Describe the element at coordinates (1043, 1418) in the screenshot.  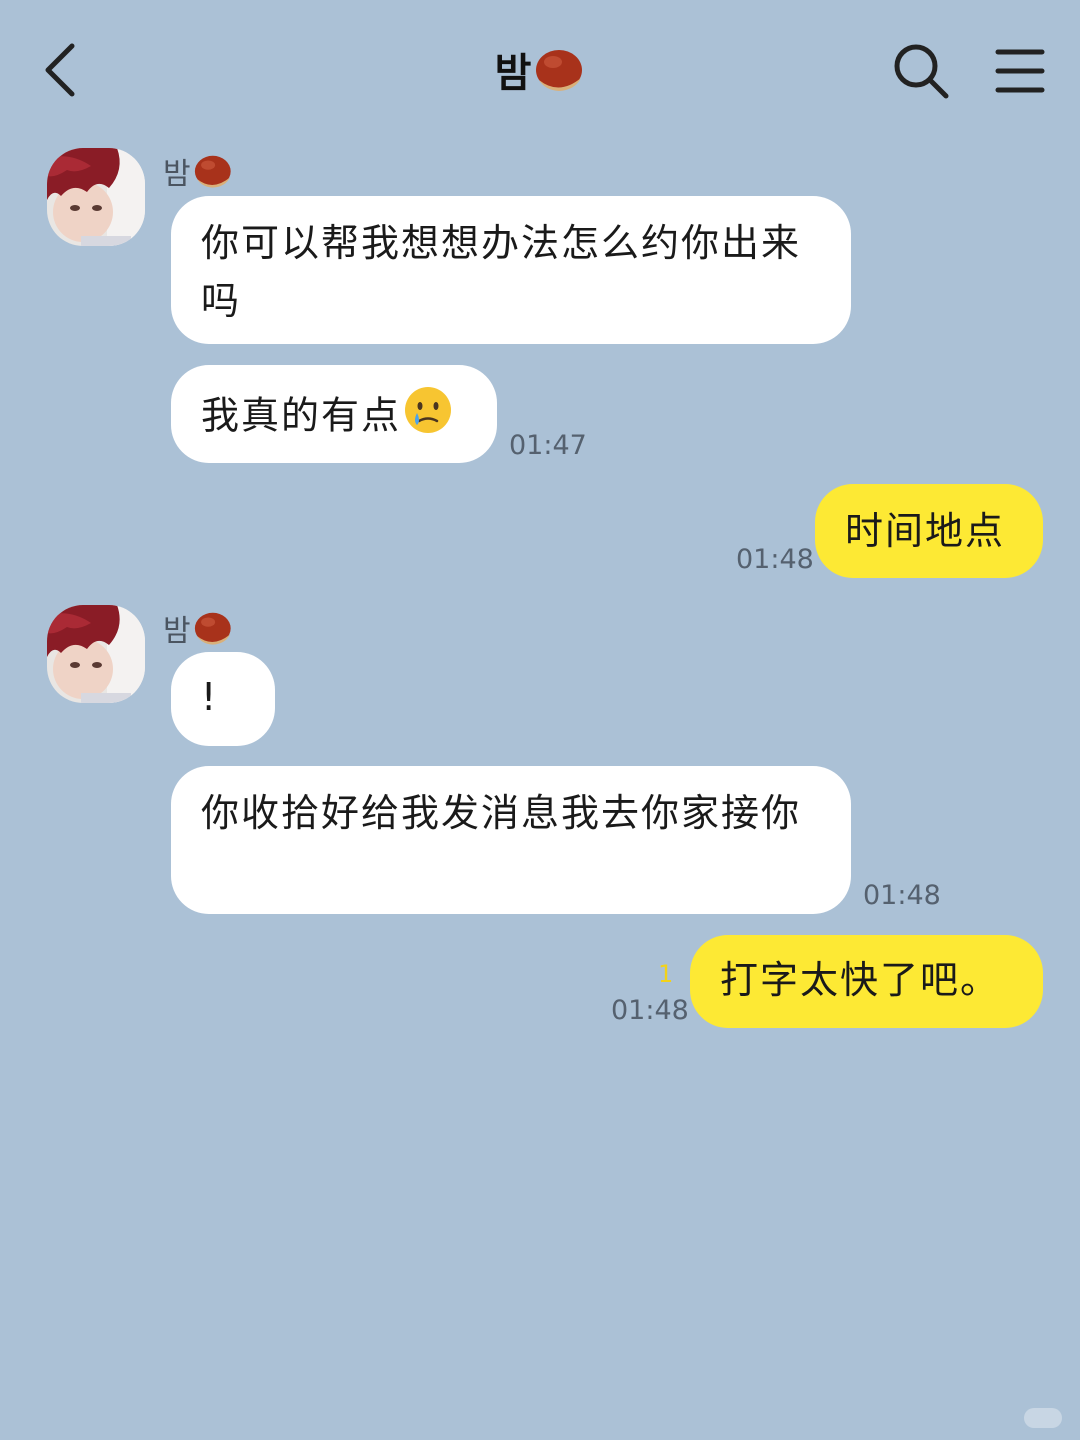
I see `watermark` at that location.